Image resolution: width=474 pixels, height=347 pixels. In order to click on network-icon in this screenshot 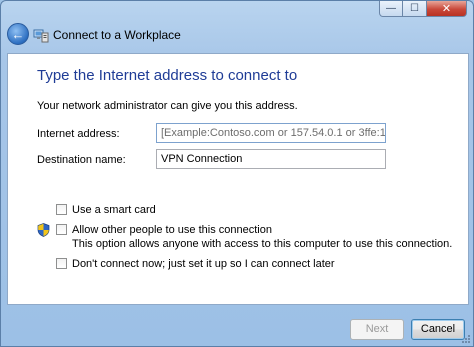, I will do `click(41, 36)`.